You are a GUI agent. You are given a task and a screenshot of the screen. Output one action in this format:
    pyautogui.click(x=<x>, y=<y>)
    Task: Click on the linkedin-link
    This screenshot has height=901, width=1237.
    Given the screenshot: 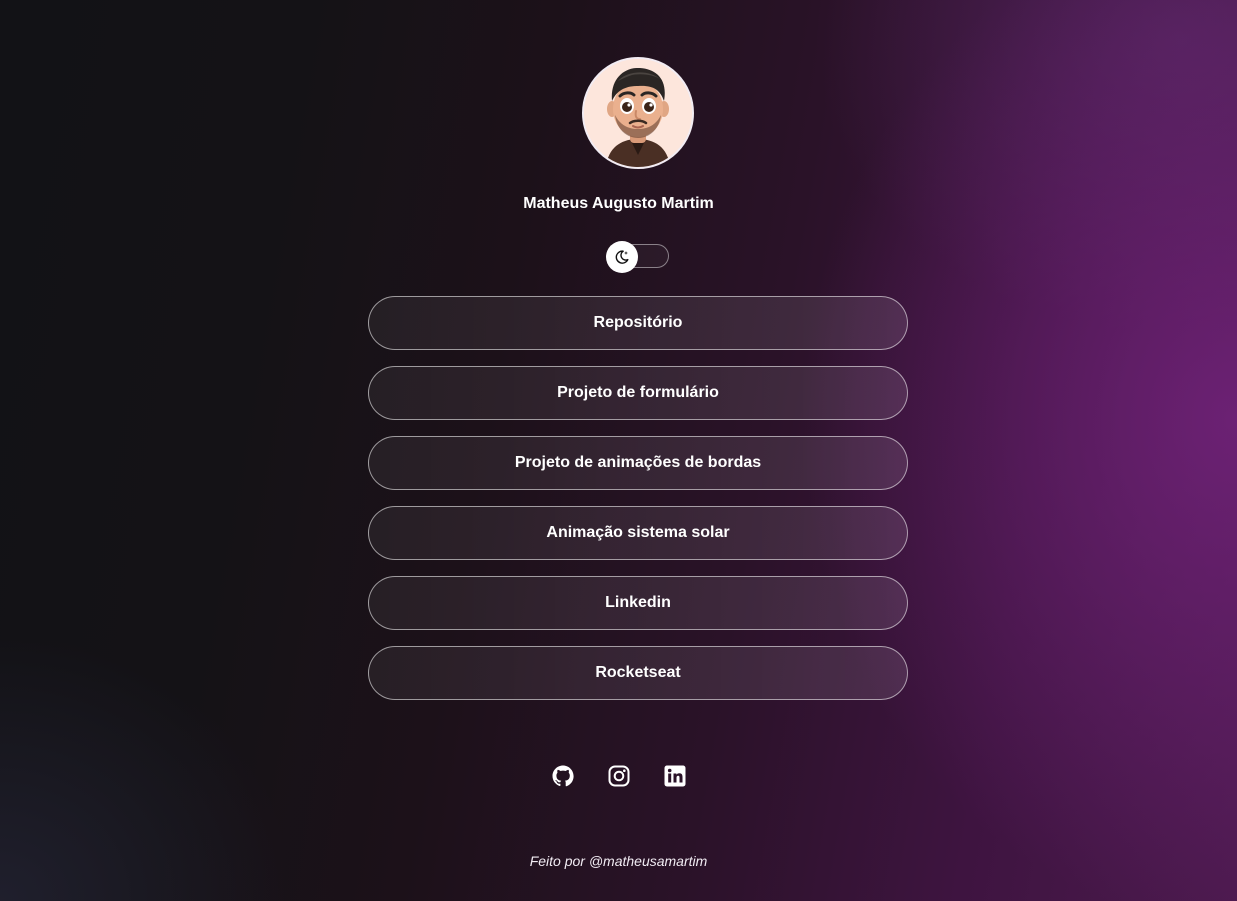 What is the action you would take?
    pyautogui.click(x=675, y=776)
    